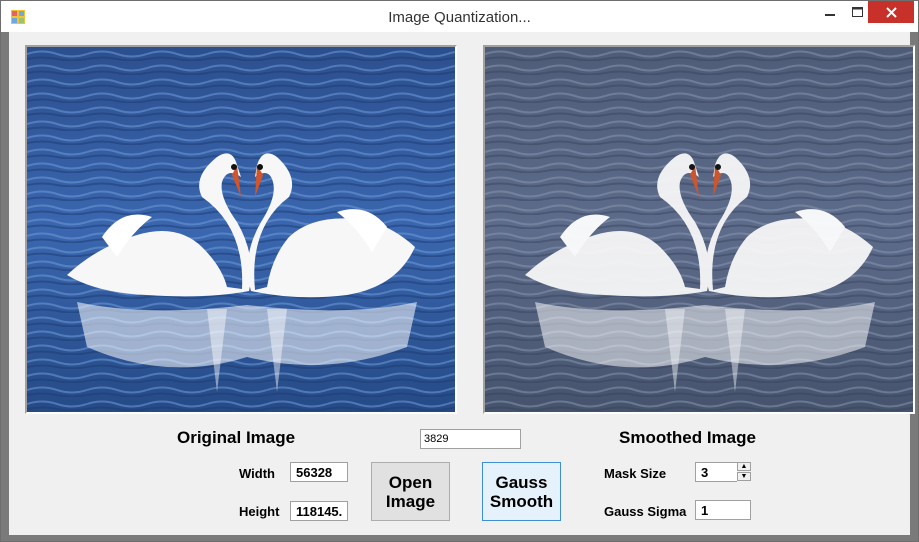 The image size is (919, 542). What do you see at coordinates (744, 476) in the screenshot?
I see `spin-down-icon: ▼` at bounding box center [744, 476].